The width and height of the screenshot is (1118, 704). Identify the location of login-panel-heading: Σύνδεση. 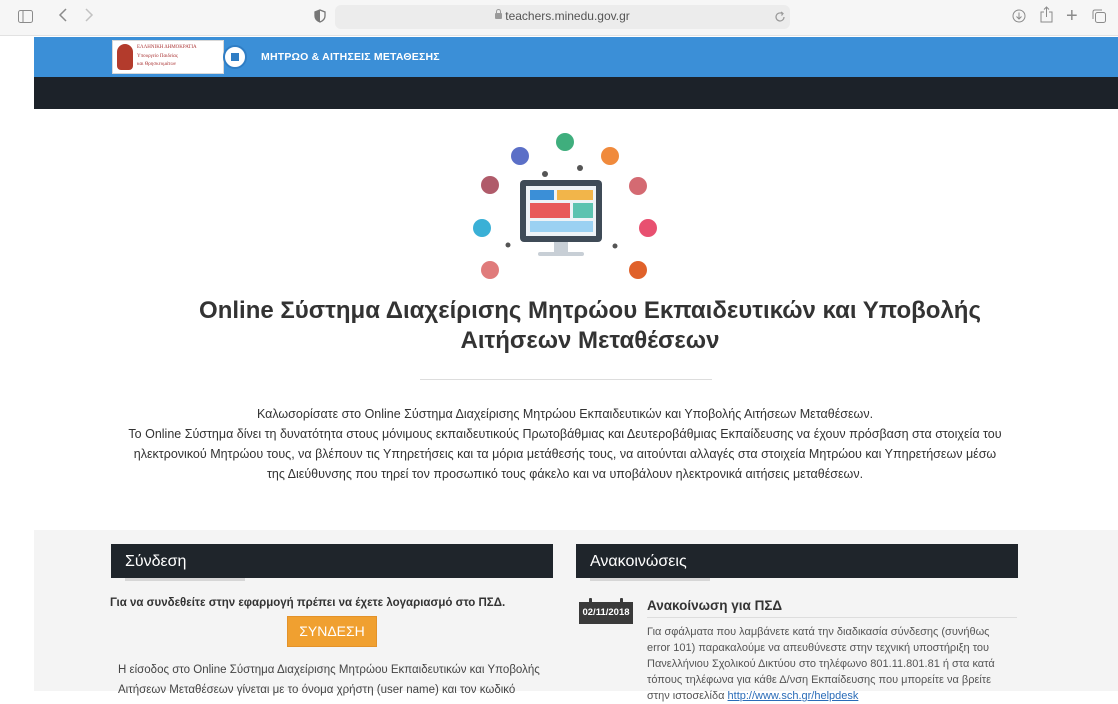
(332, 562).